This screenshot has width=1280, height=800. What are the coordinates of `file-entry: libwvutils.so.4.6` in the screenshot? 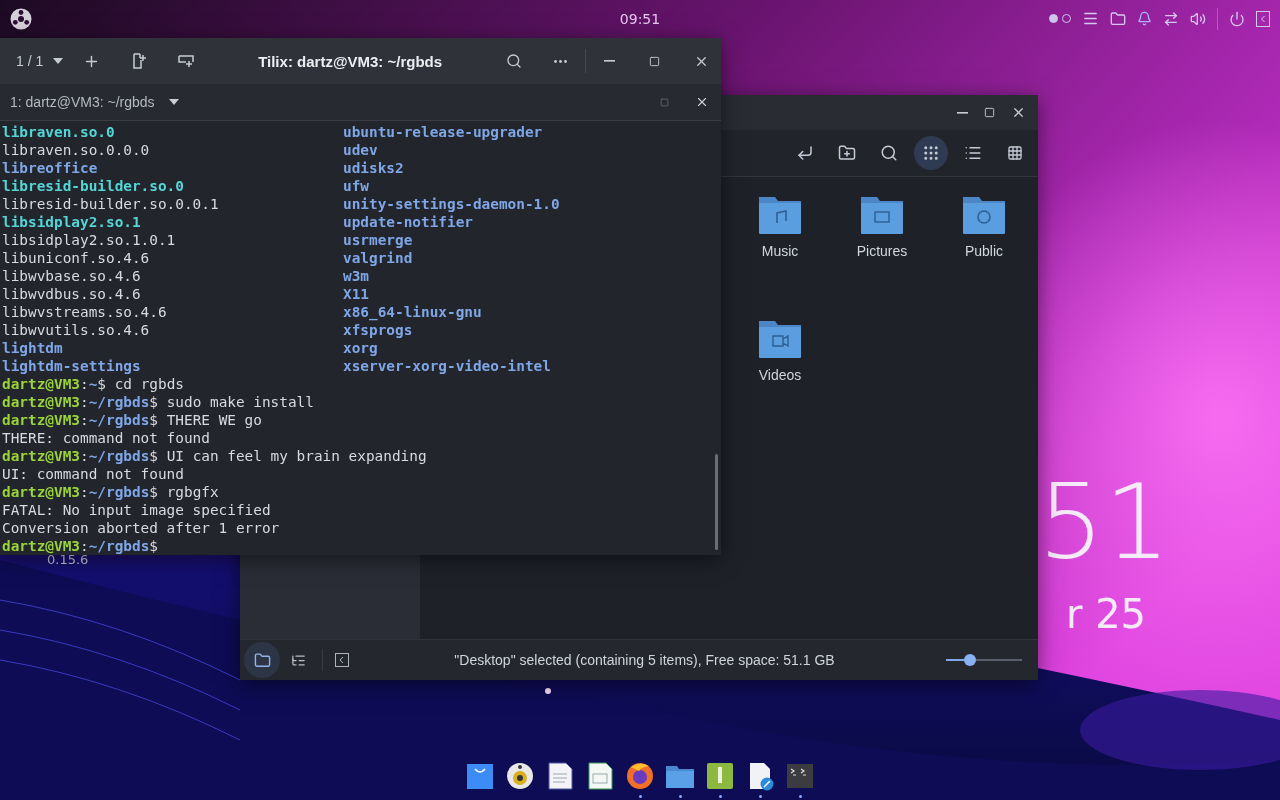 It's located at (76, 330).